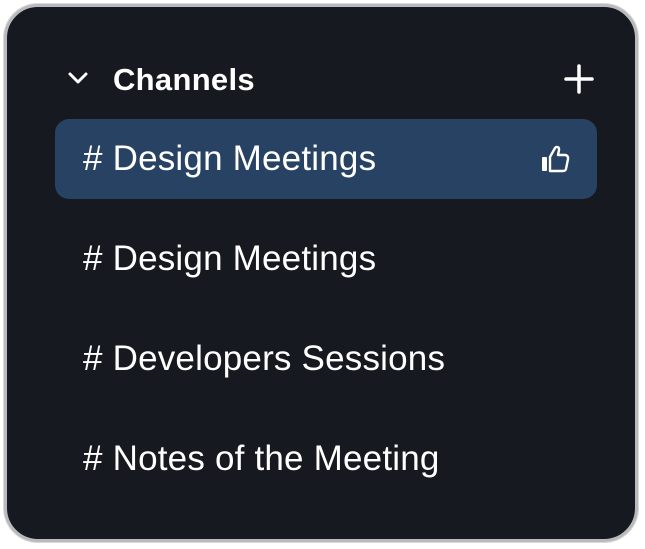  I want to click on channel-label: # Notes of the Meeting, so click(261, 458).